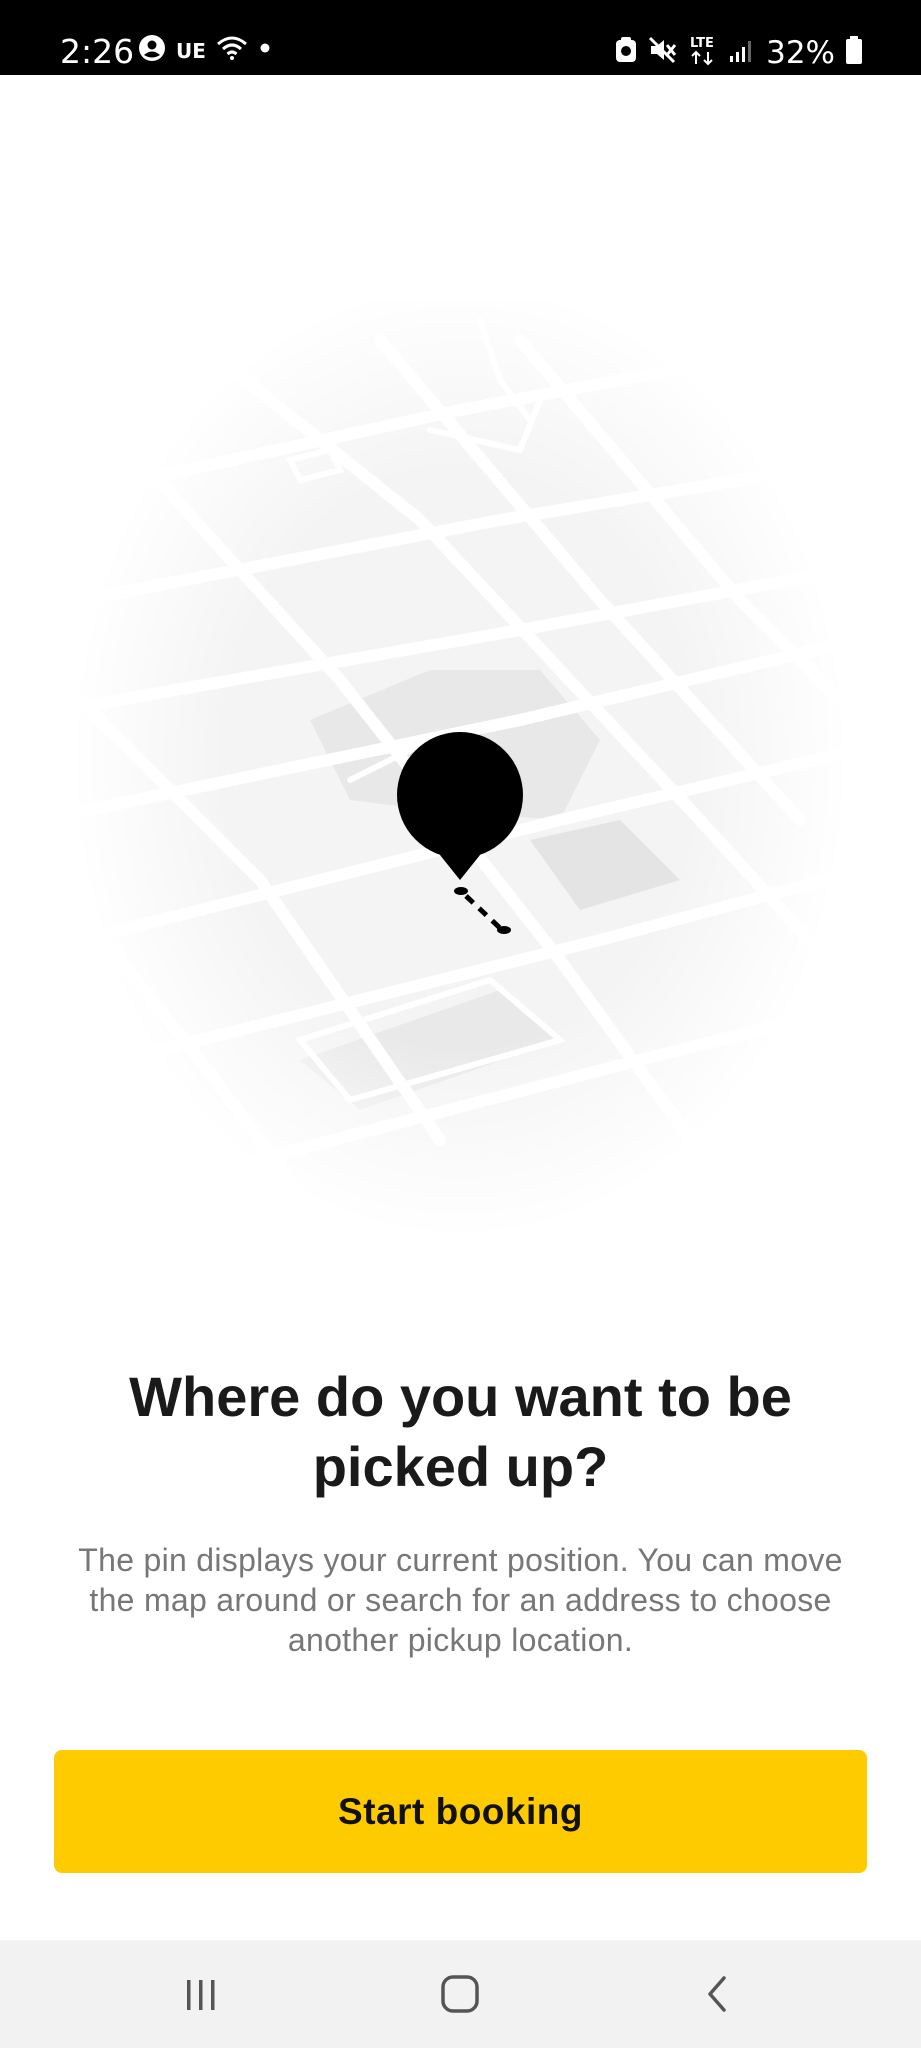 Image resolution: width=921 pixels, height=2048 pixels. I want to click on nfc-icon, so click(626, 52).